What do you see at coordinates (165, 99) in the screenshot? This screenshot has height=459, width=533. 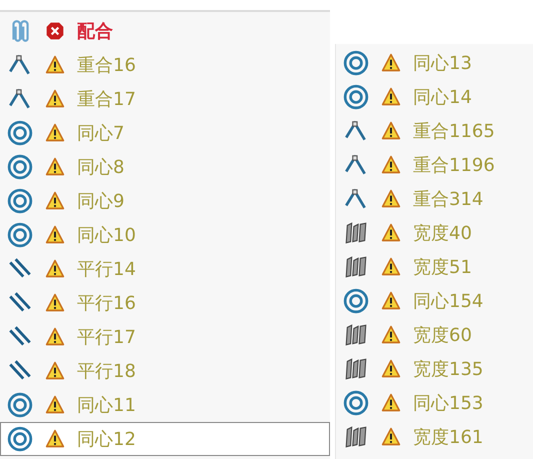 I see `mate-list-item: 重合17` at bounding box center [165, 99].